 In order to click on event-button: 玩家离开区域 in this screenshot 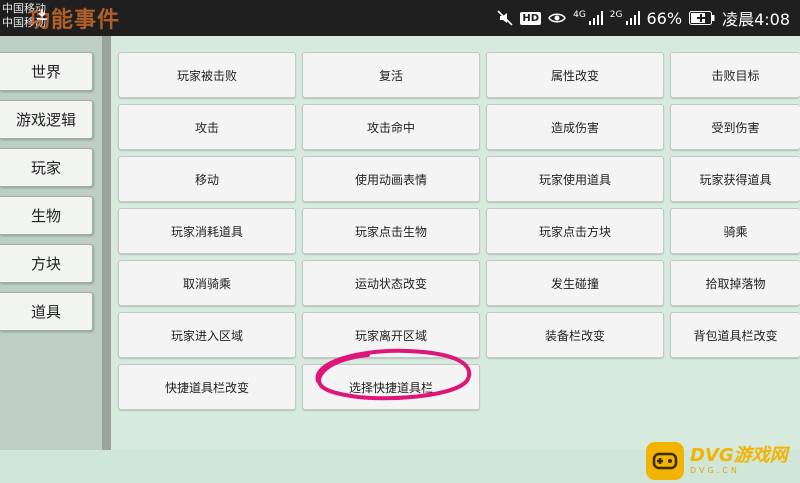, I will do `click(391, 335)`.